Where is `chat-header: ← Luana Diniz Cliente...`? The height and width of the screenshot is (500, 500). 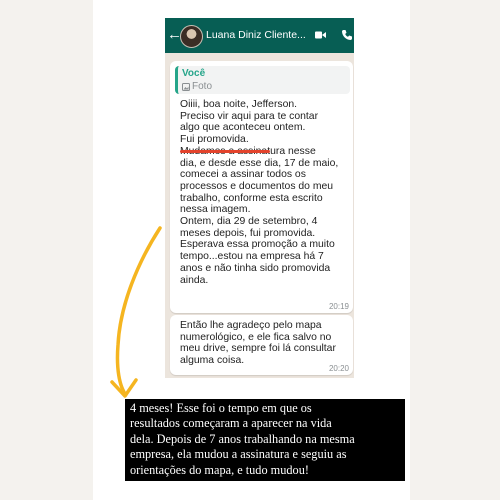 chat-header: ← Luana Diniz Cliente... is located at coordinates (259, 35).